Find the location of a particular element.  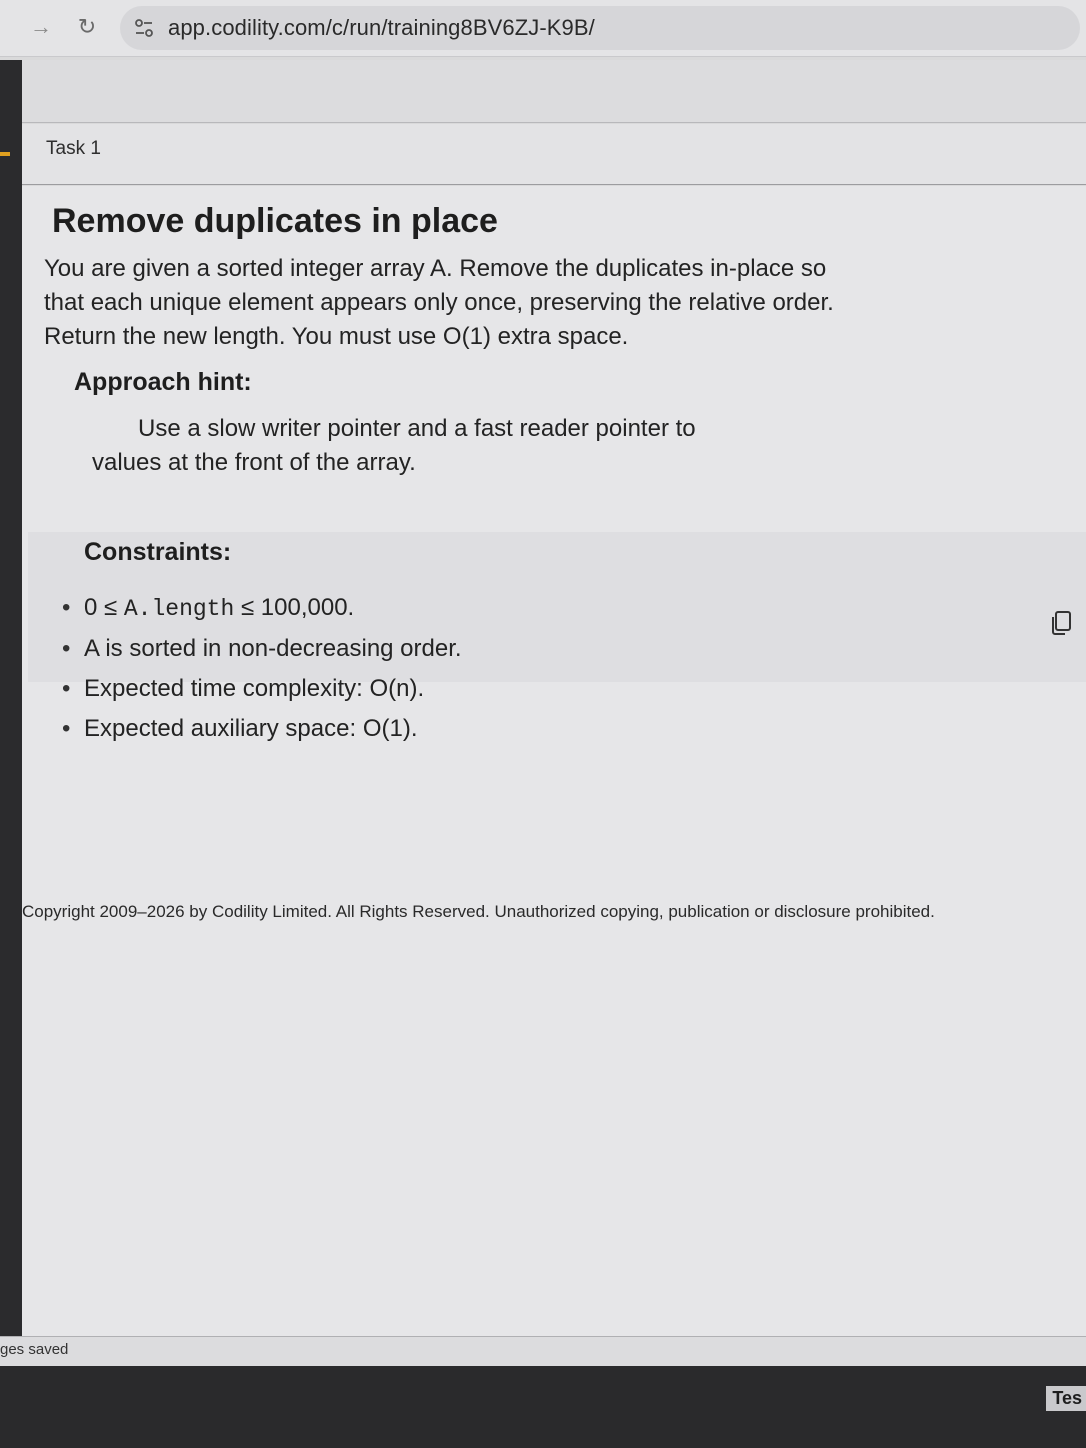

forward-arrow-icon: → is located at coordinates (41, 27).